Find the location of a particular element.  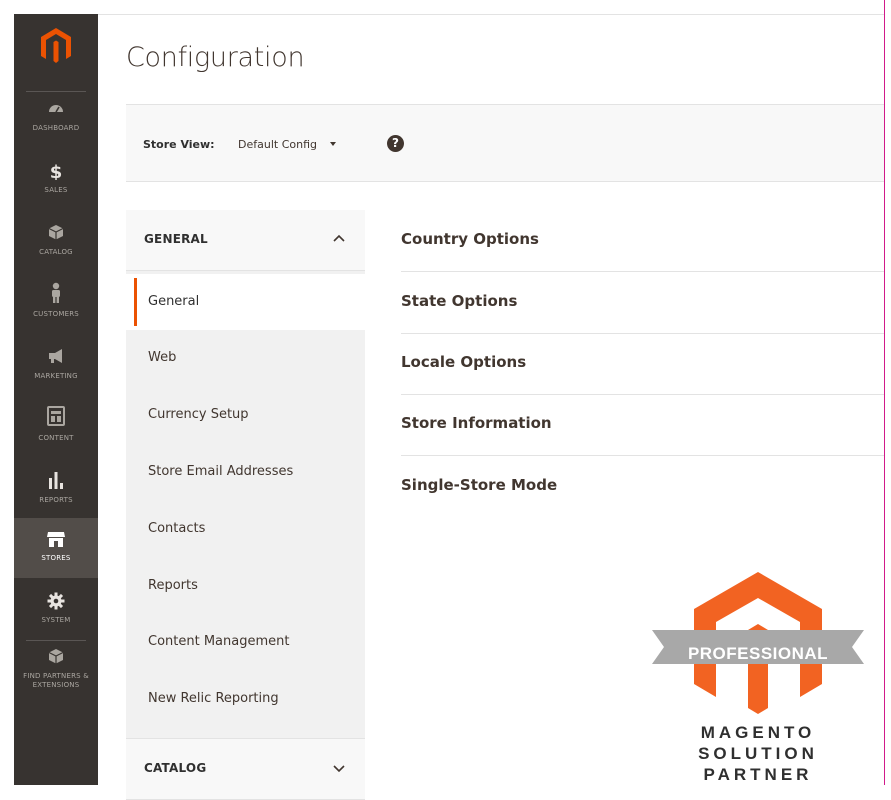

window-right-border is located at coordinates (884, 392).